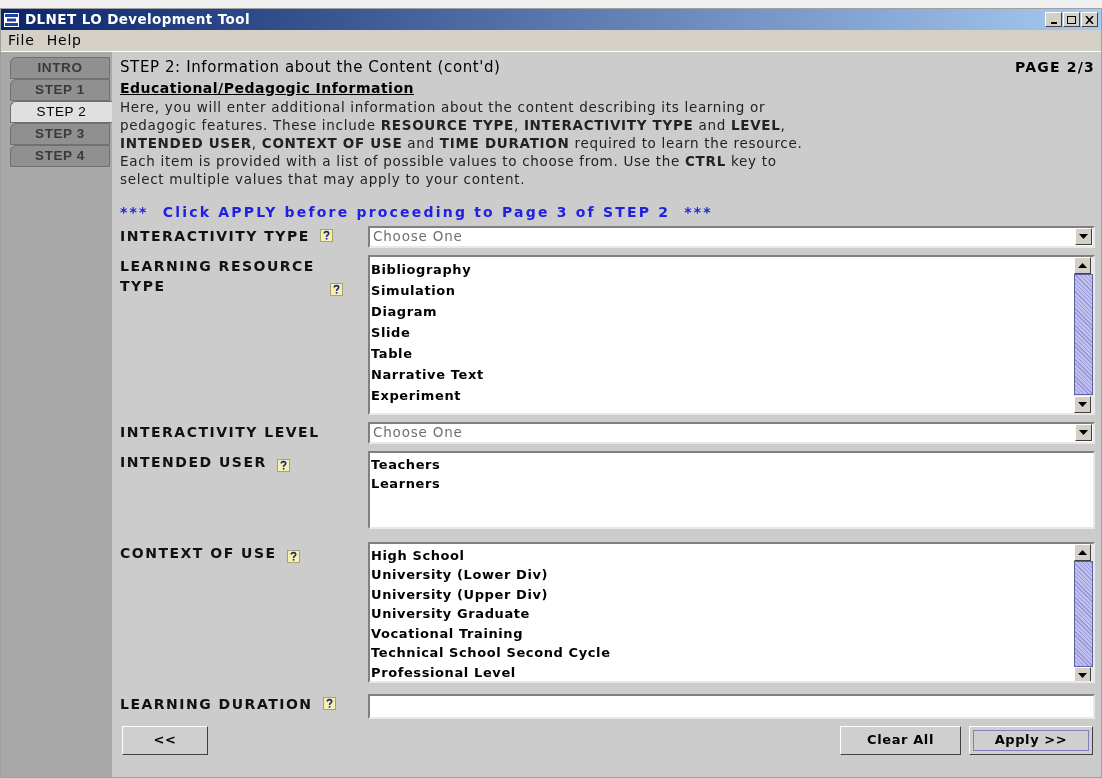 This screenshot has width=1102, height=778. Describe the element at coordinates (722, 653) in the screenshot. I see `list-item: Technical School Second Cycle` at that location.